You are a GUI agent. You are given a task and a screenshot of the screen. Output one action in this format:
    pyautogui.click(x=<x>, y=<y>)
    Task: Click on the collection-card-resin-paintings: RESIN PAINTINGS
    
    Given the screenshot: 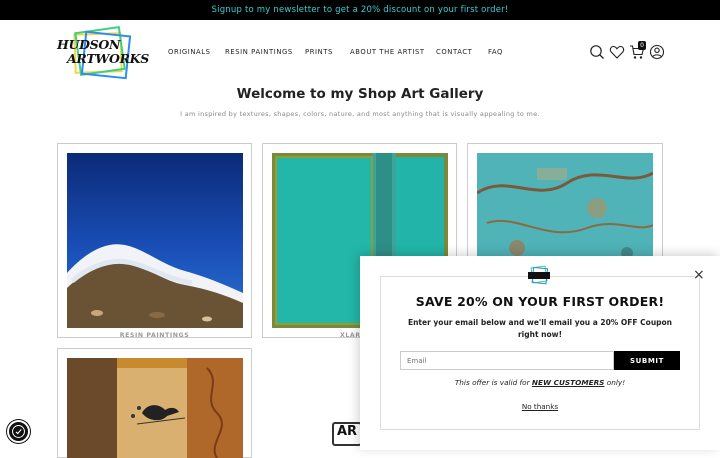 What is the action you would take?
    pyautogui.click(x=154, y=241)
    